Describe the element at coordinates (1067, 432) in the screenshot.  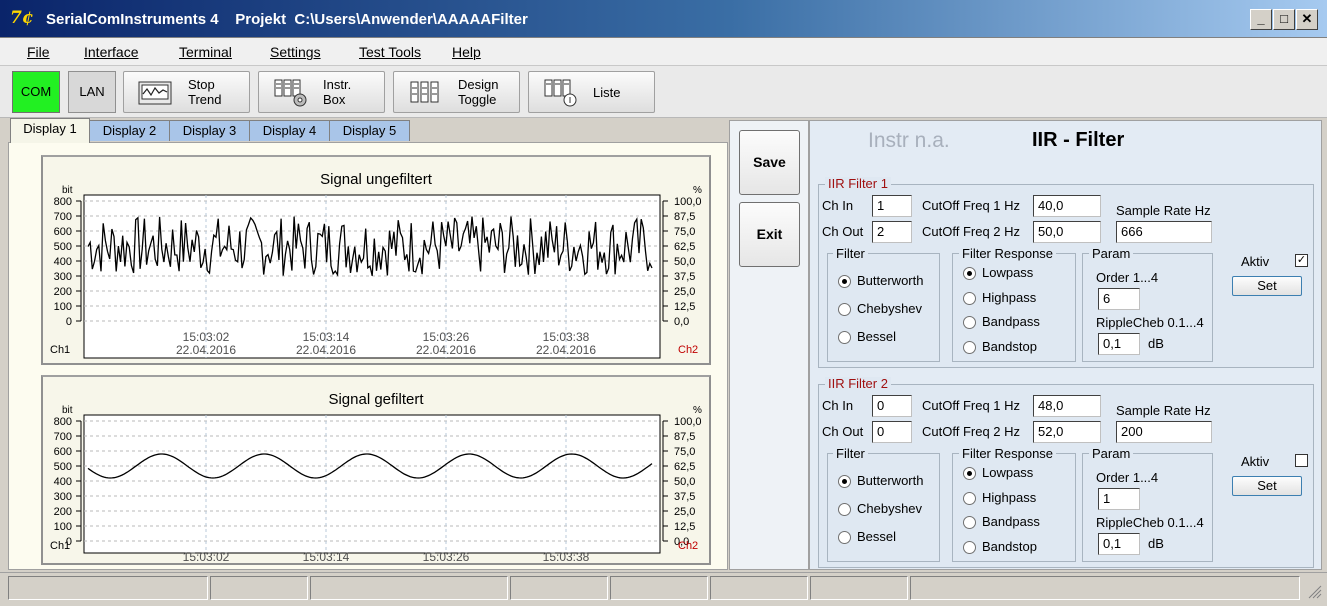
I see `cutoff-freq-2-field: 52,0` at that location.